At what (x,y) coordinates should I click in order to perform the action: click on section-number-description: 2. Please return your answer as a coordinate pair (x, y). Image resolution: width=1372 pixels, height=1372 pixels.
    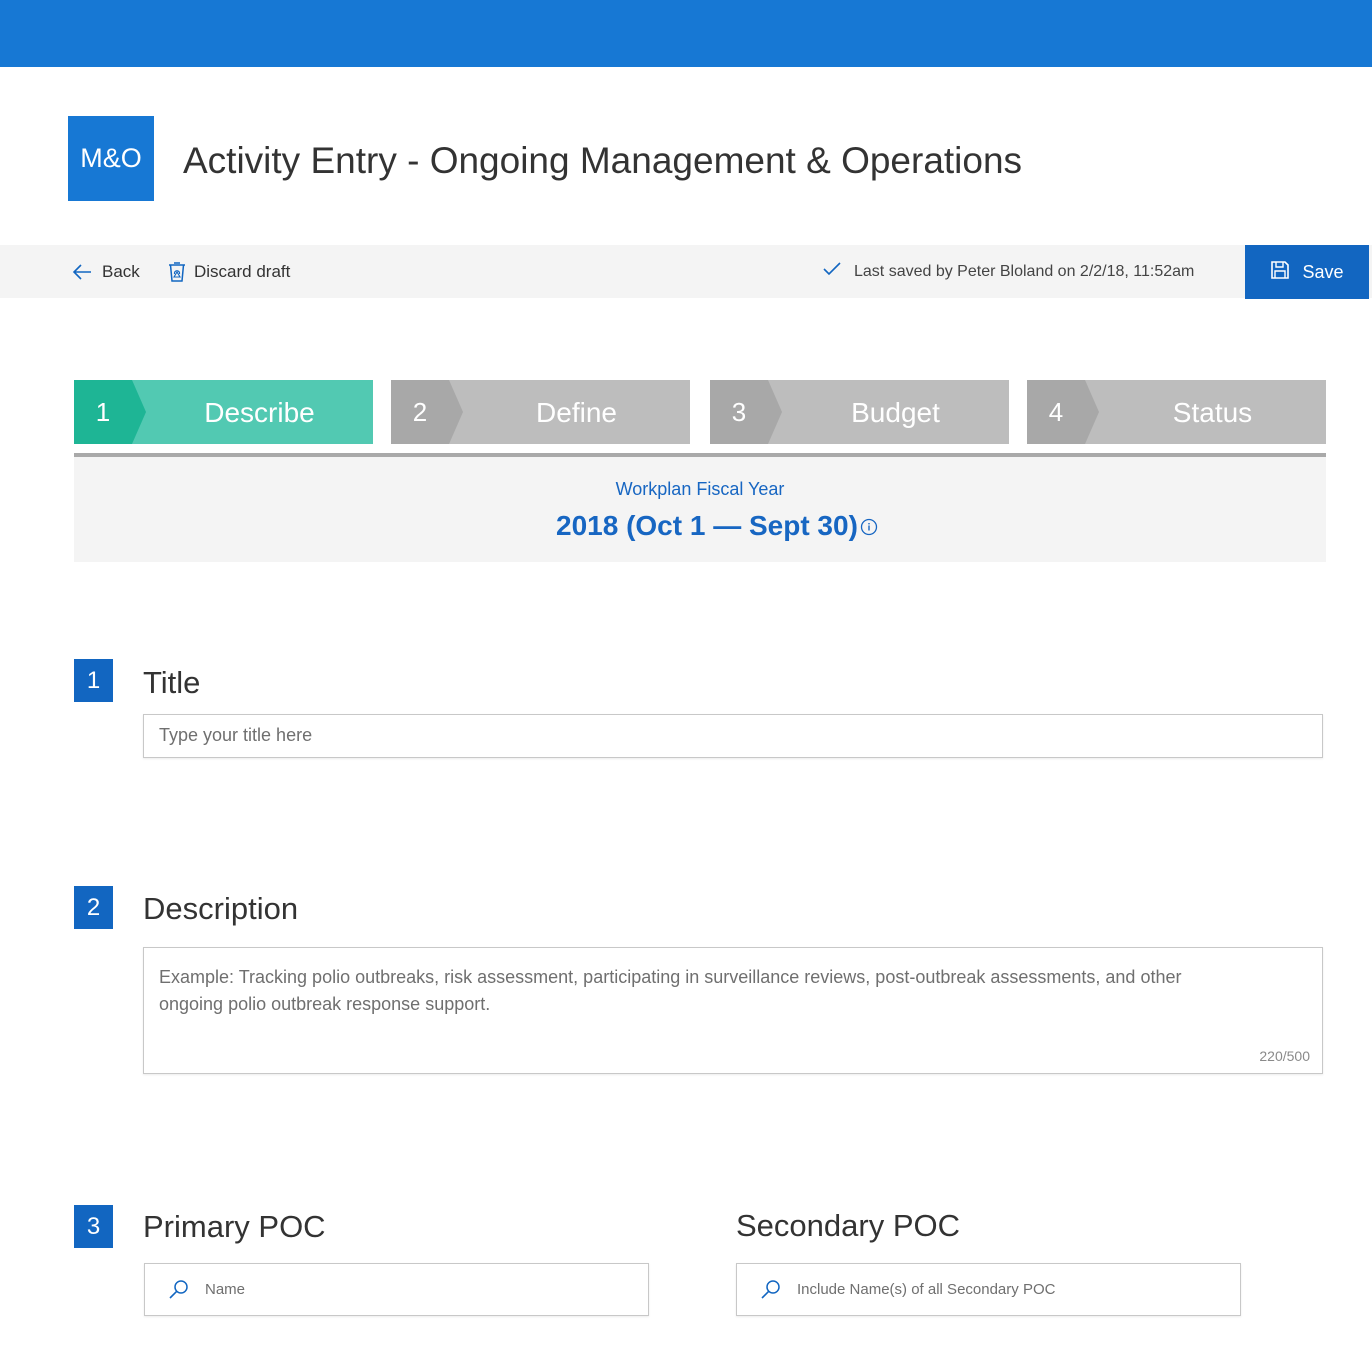
    Looking at the image, I should click on (93, 907).